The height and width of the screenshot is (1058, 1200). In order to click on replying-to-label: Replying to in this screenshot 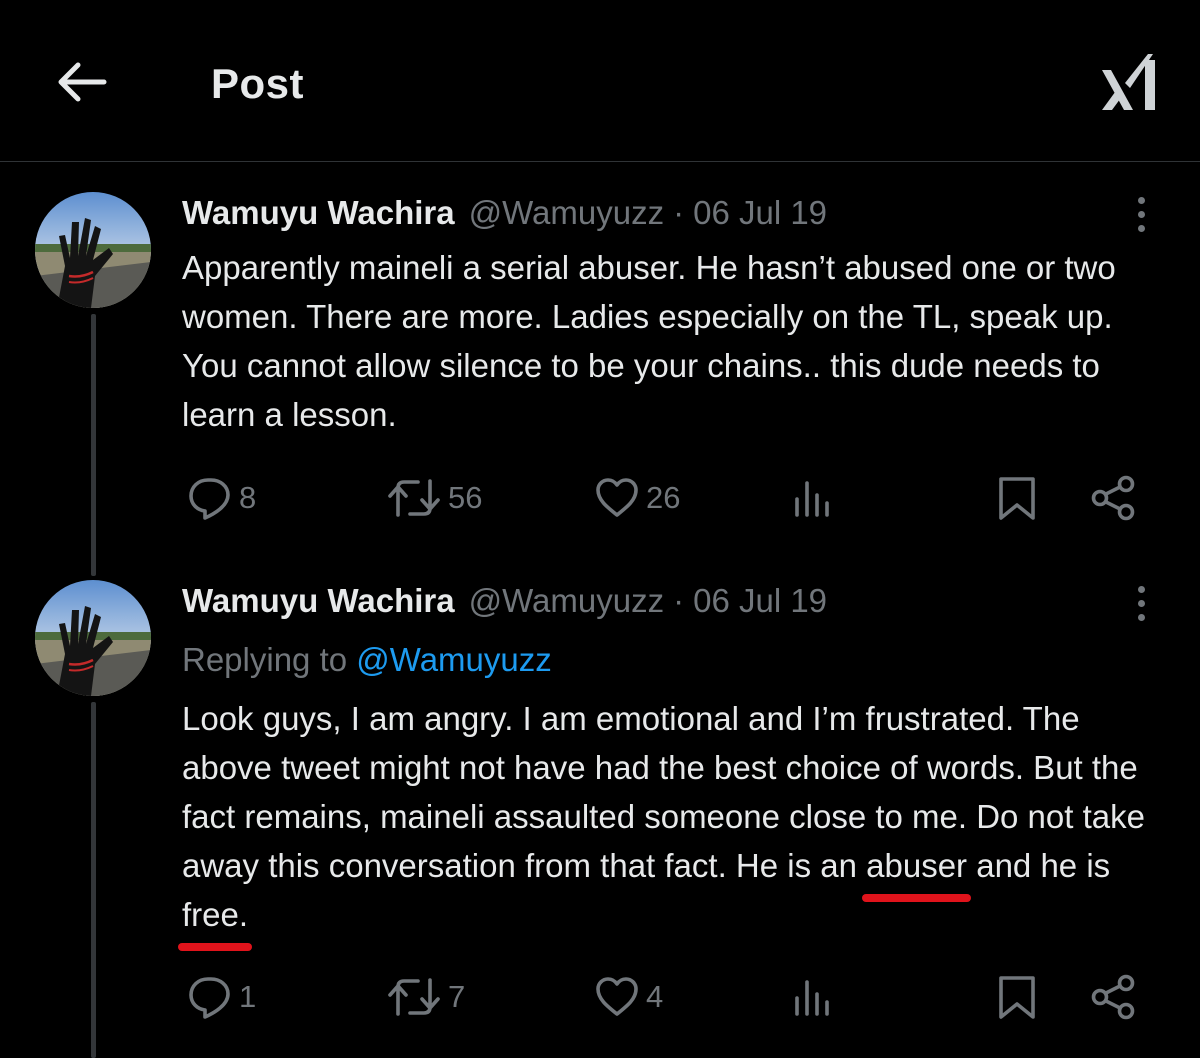, I will do `click(269, 659)`.